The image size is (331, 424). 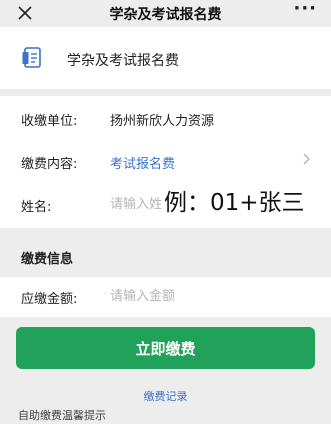 What do you see at coordinates (31, 57) in the screenshot?
I see `document-logo-icon` at bounding box center [31, 57].